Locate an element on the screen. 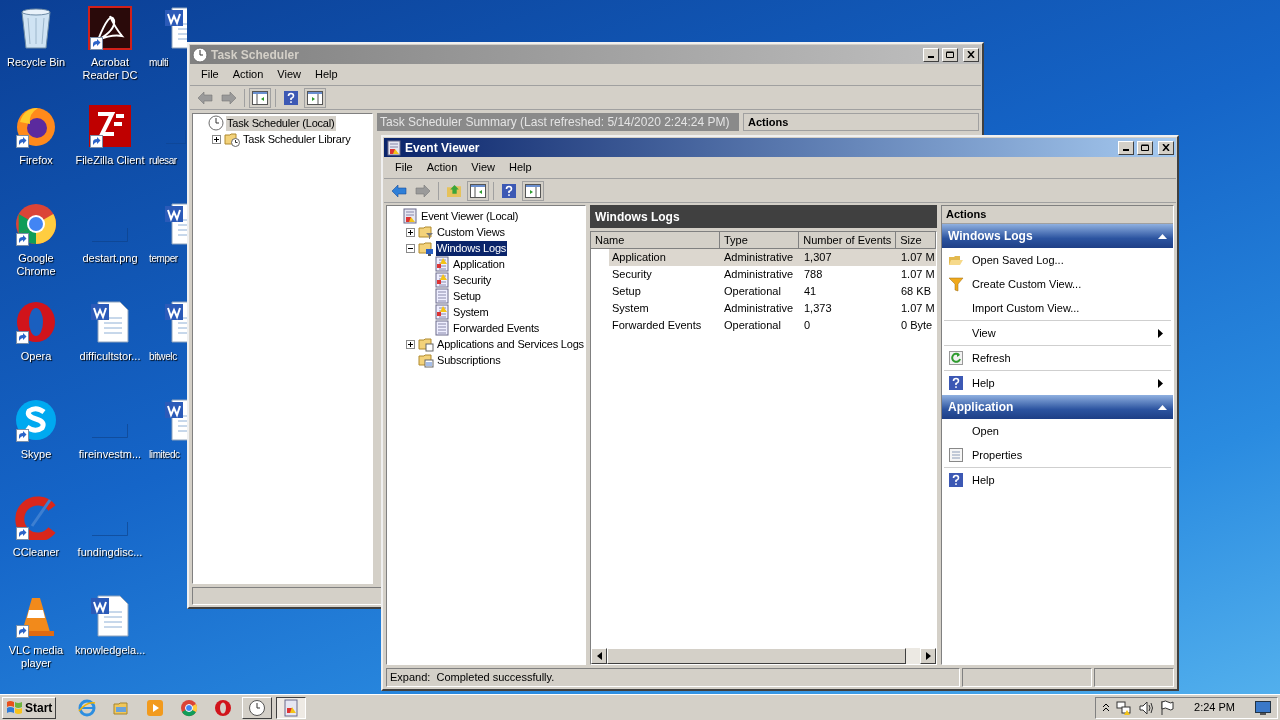 The height and width of the screenshot is (720, 1280). tree-item: Task Scheduler (Local) is located at coordinates (281, 123).